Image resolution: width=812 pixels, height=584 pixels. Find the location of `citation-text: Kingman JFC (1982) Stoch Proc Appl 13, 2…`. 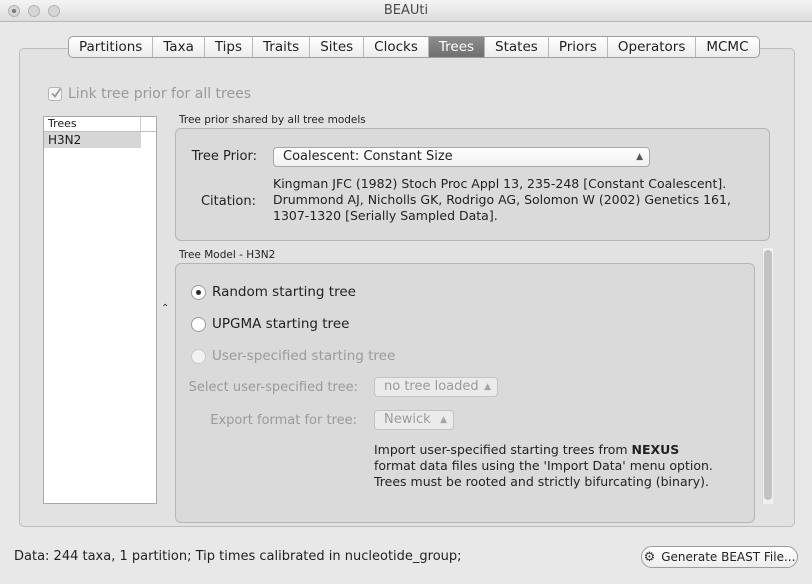

citation-text: Kingman JFC (1982) Stoch Proc Appl 13, 2… is located at coordinates (513, 200).